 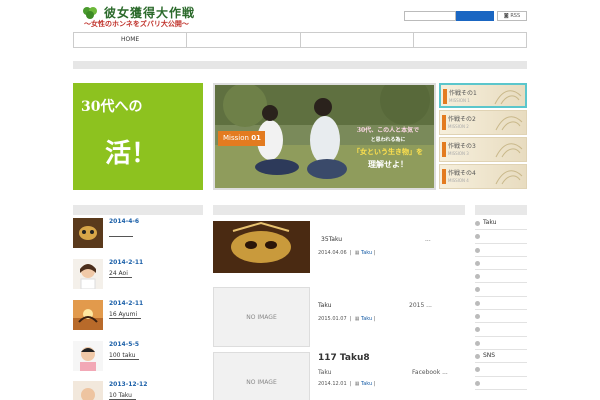 What do you see at coordinates (347, 384) in the screenshot?
I see `post-meta: 2014.12.01 | ▦ Taku |` at bounding box center [347, 384].